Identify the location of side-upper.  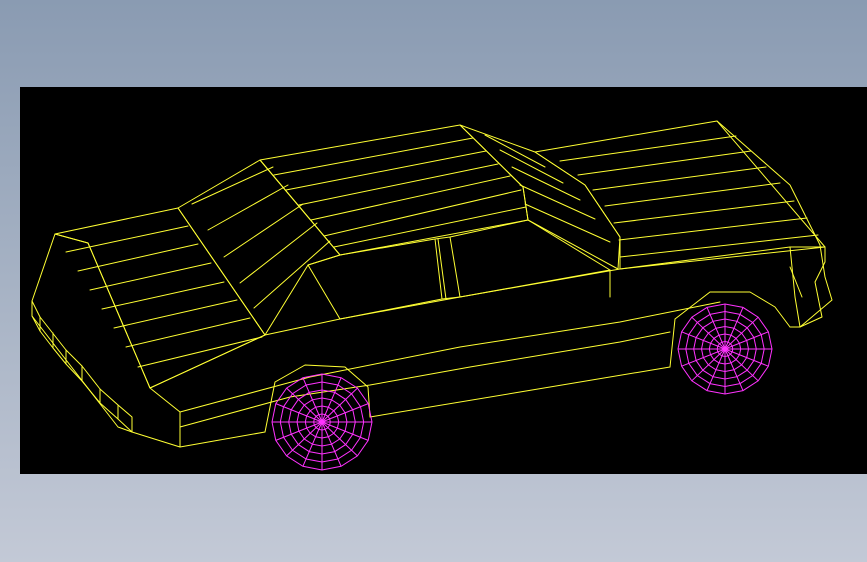
(450, 357).